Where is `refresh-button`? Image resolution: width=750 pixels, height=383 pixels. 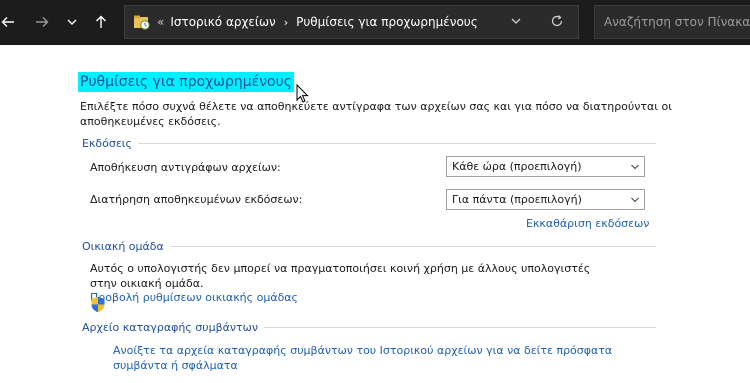
refresh-button is located at coordinates (557, 22).